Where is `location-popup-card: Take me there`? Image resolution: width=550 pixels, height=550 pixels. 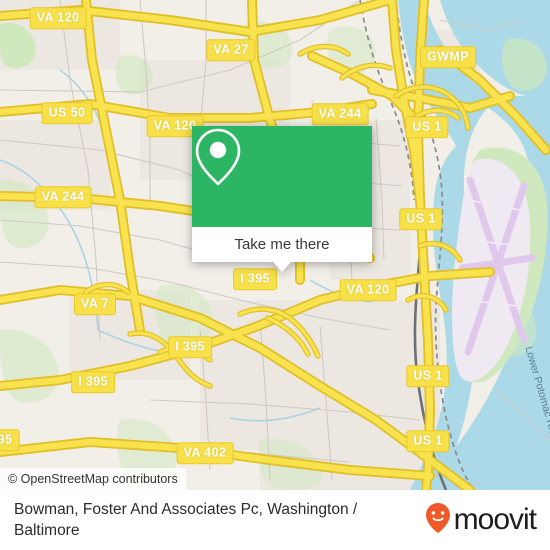
location-popup-card: Take me there is located at coordinates (282, 199).